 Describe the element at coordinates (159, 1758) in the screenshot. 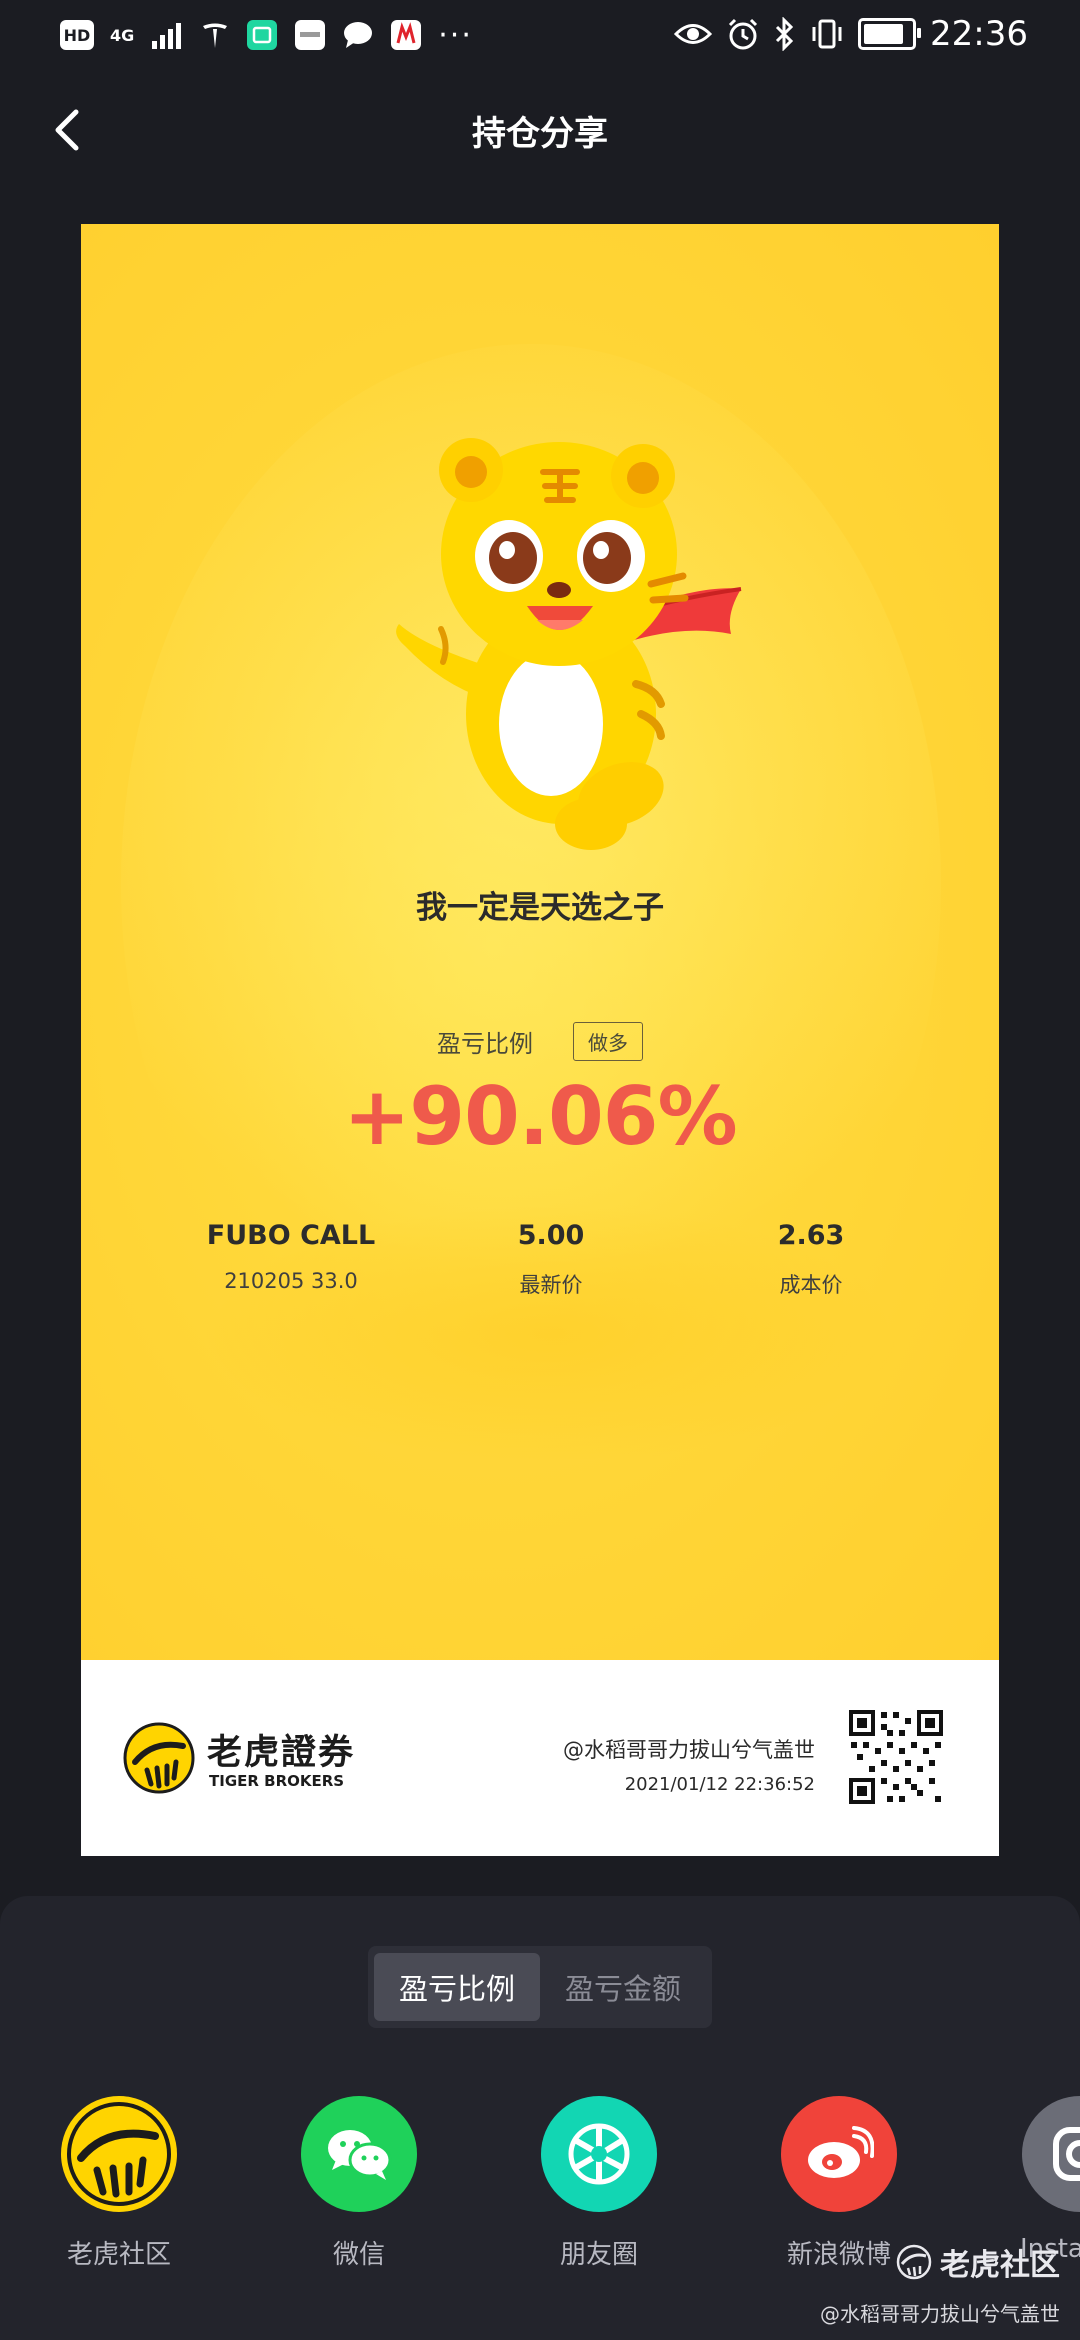

I see `tiger-brokers-logo-icon` at that location.